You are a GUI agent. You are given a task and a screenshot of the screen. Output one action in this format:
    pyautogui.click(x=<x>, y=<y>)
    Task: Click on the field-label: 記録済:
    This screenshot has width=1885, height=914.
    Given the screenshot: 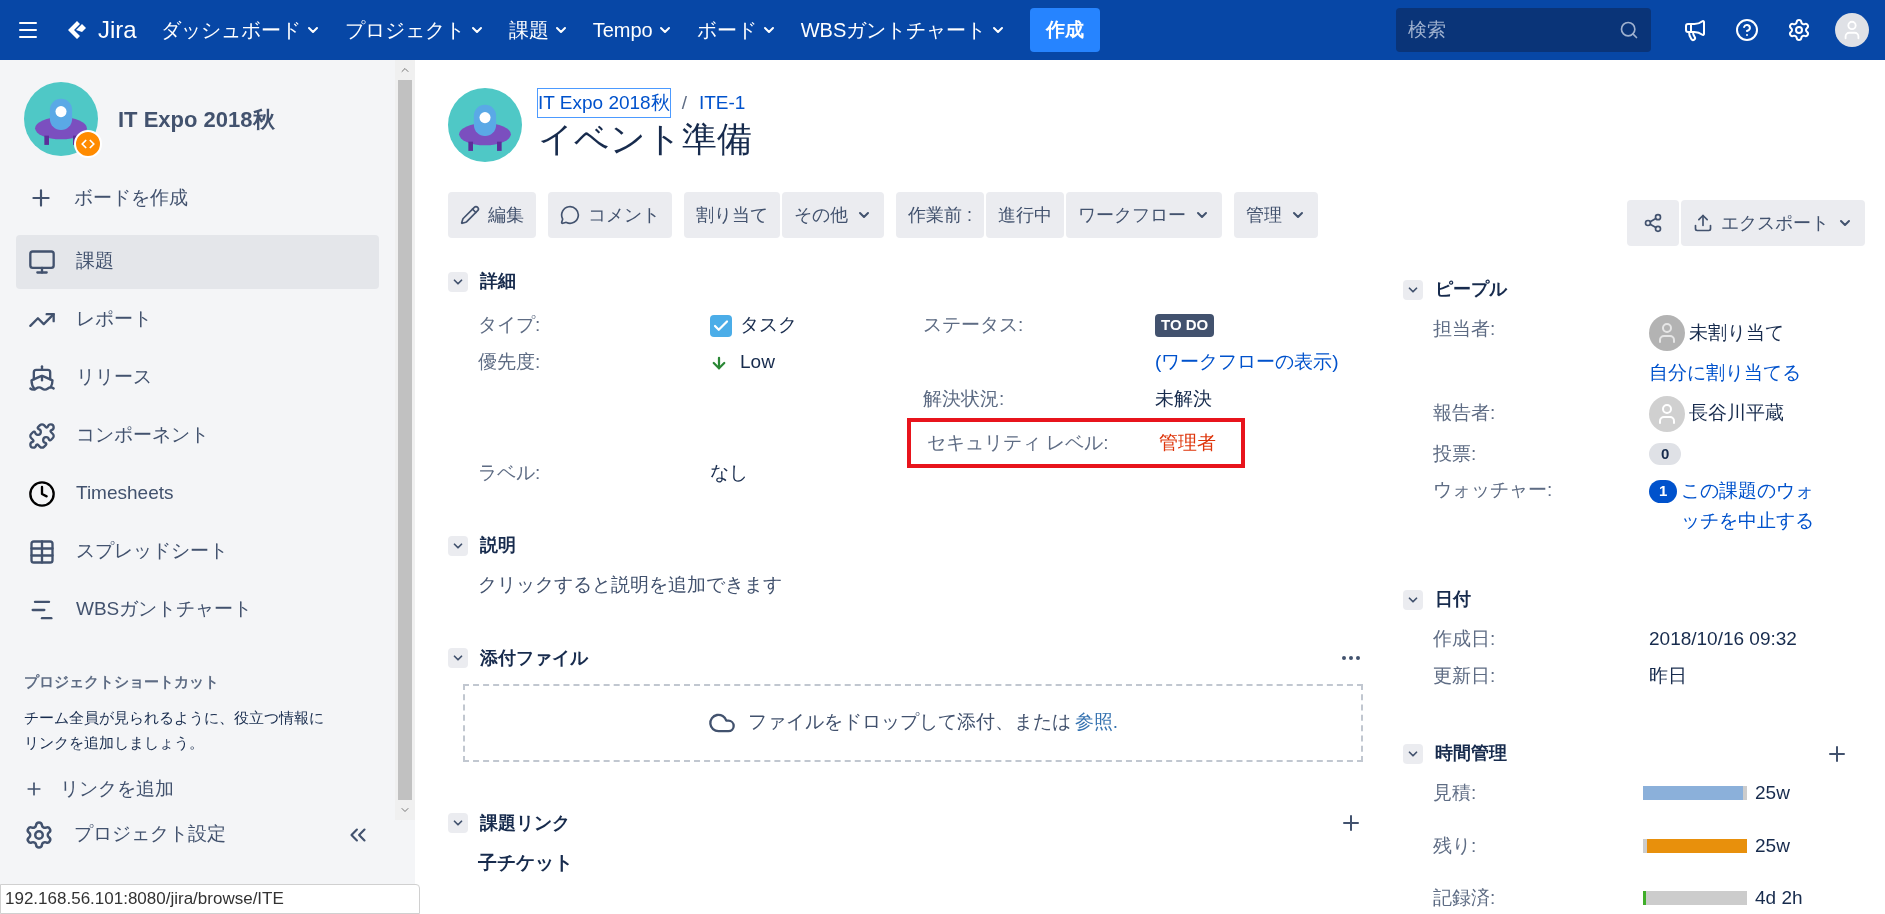 What is the action you would take?
    pyautogui.click(x=1465, y=898)
    